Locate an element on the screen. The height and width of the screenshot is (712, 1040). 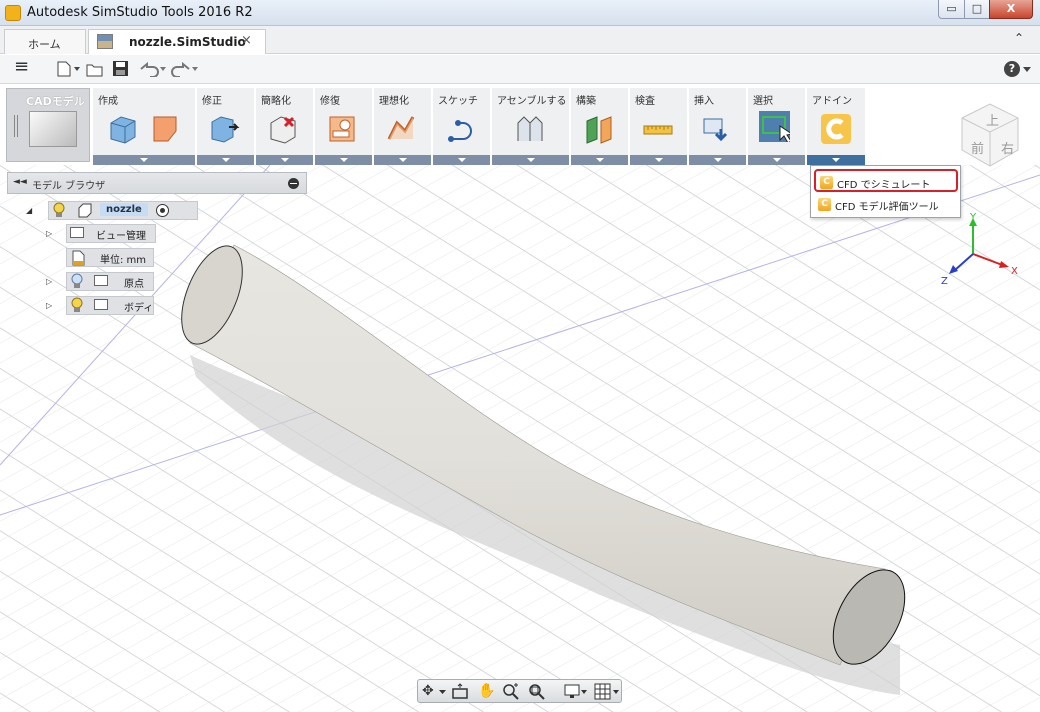
select-icon is located at coordinates (774, 126).